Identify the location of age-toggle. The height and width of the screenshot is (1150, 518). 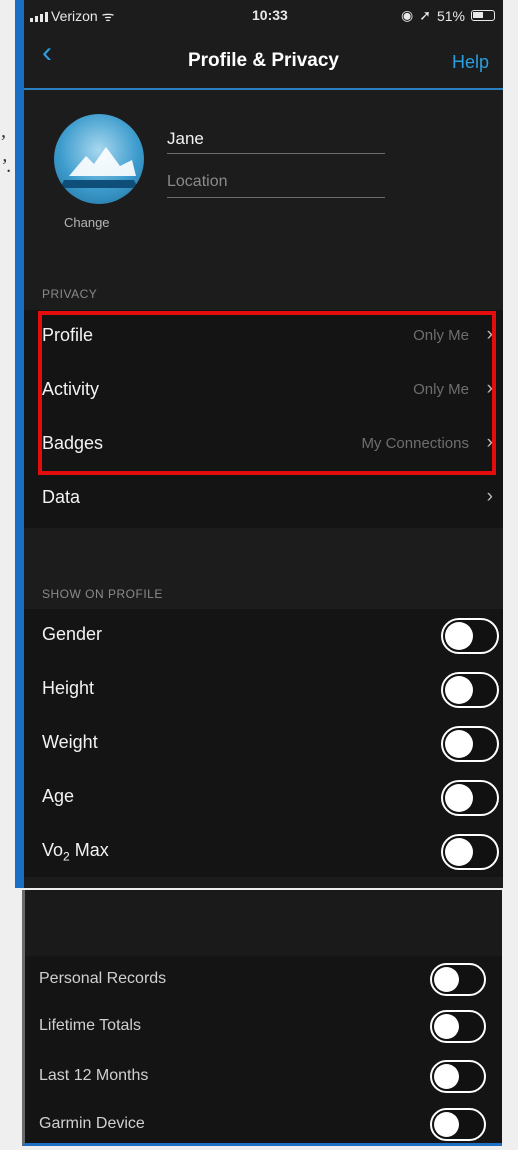
(470, 798).